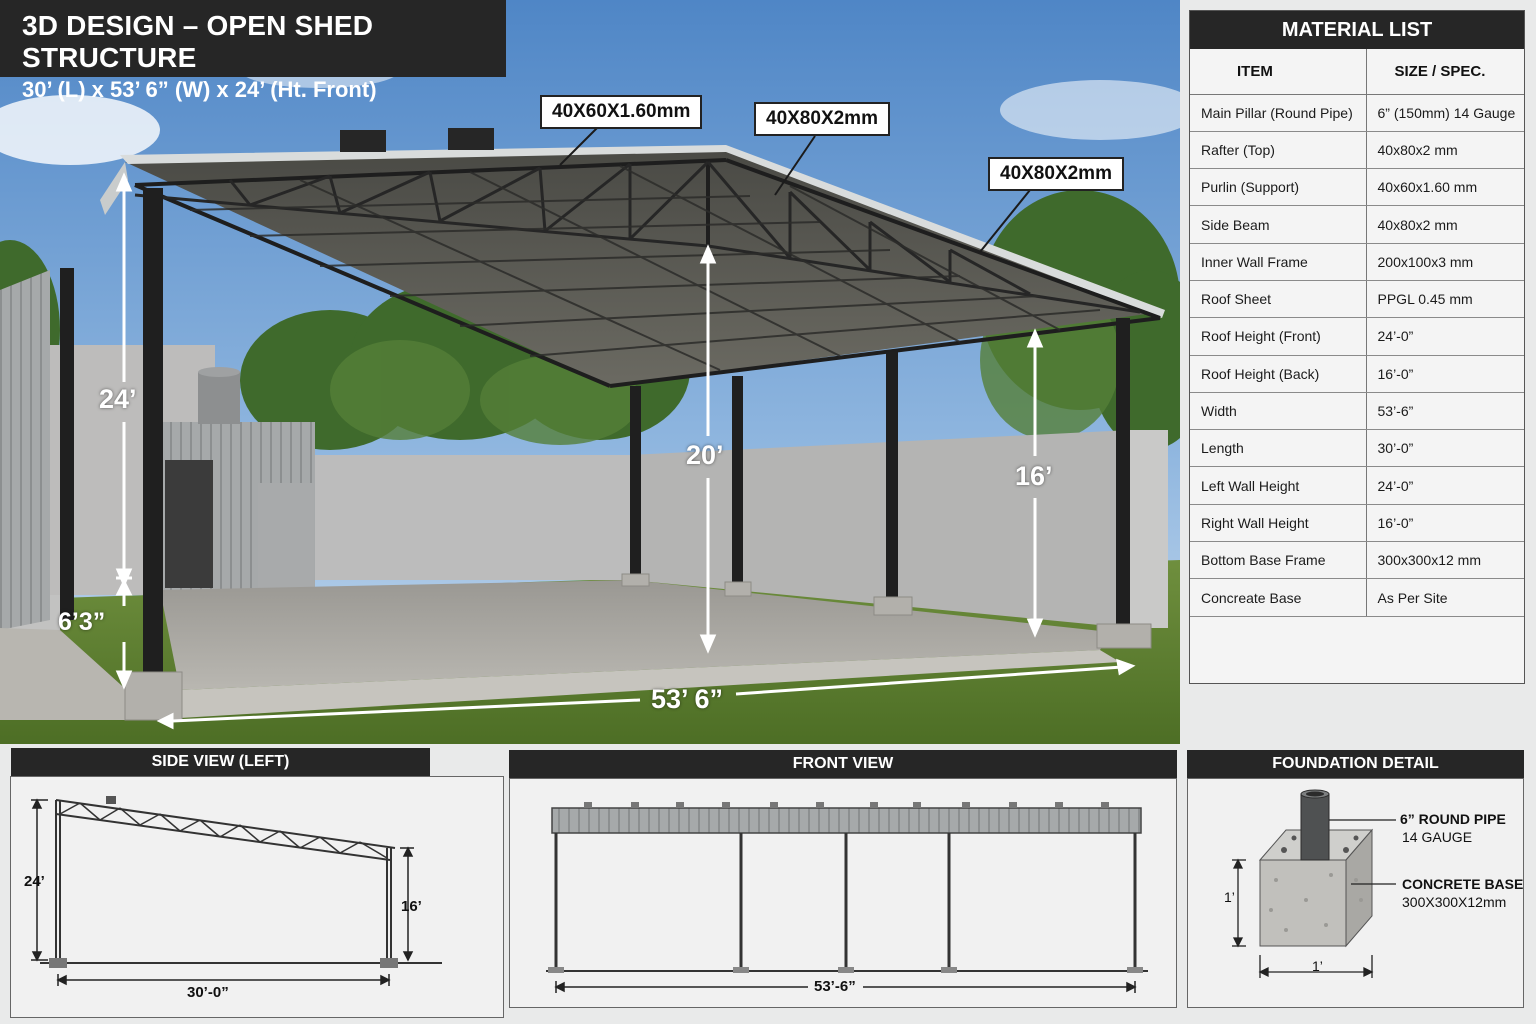  Describe the element at coordinates (1278, 560) in the screenshot. I see `item-cell: Bottom Base Frame` at that location.